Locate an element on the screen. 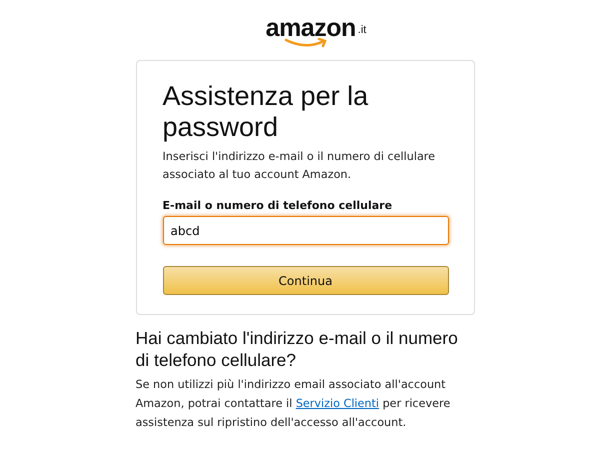 Image resolution: width=610 pixels, height=450 pixels. help-text: Se non utilizzi più l'indirizzo email associato all'account Amazon, potrai contattare il Servizio Clienti per ricevere assistenza sul ripristino dell'accesso all'account. is located at coordinates (294, 404).